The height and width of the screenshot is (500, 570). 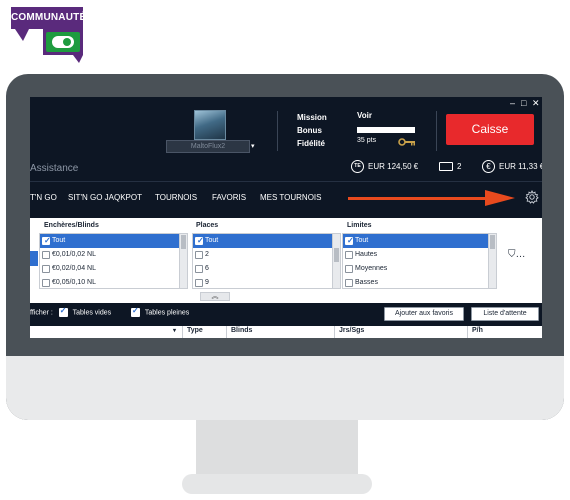 I want to click on filter-option: Basses, so click(x=419, y=282).